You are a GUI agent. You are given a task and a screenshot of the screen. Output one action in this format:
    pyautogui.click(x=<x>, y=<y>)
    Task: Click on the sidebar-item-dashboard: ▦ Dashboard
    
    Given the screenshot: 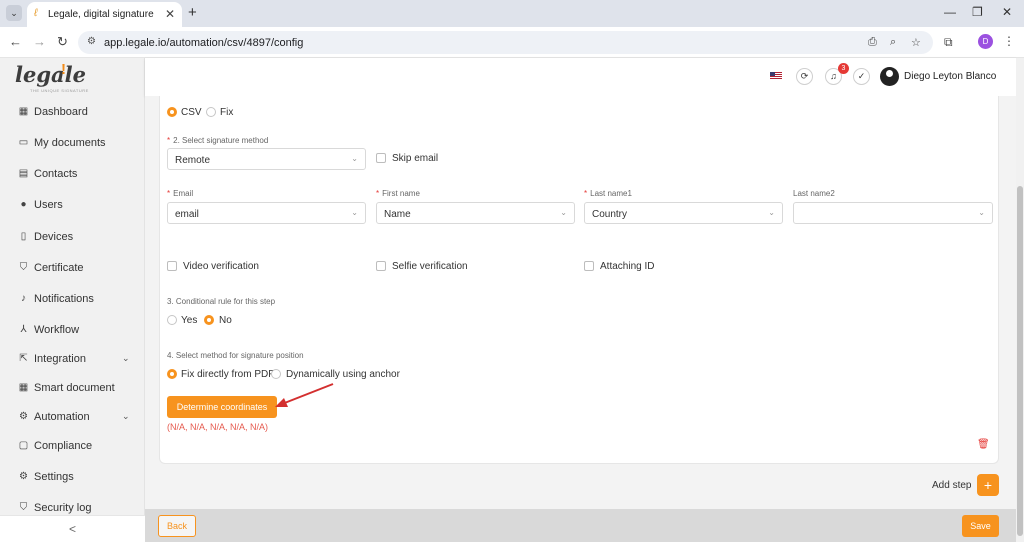 What is the action you would take?
    pyautogui.click(x=72, y=113)
    